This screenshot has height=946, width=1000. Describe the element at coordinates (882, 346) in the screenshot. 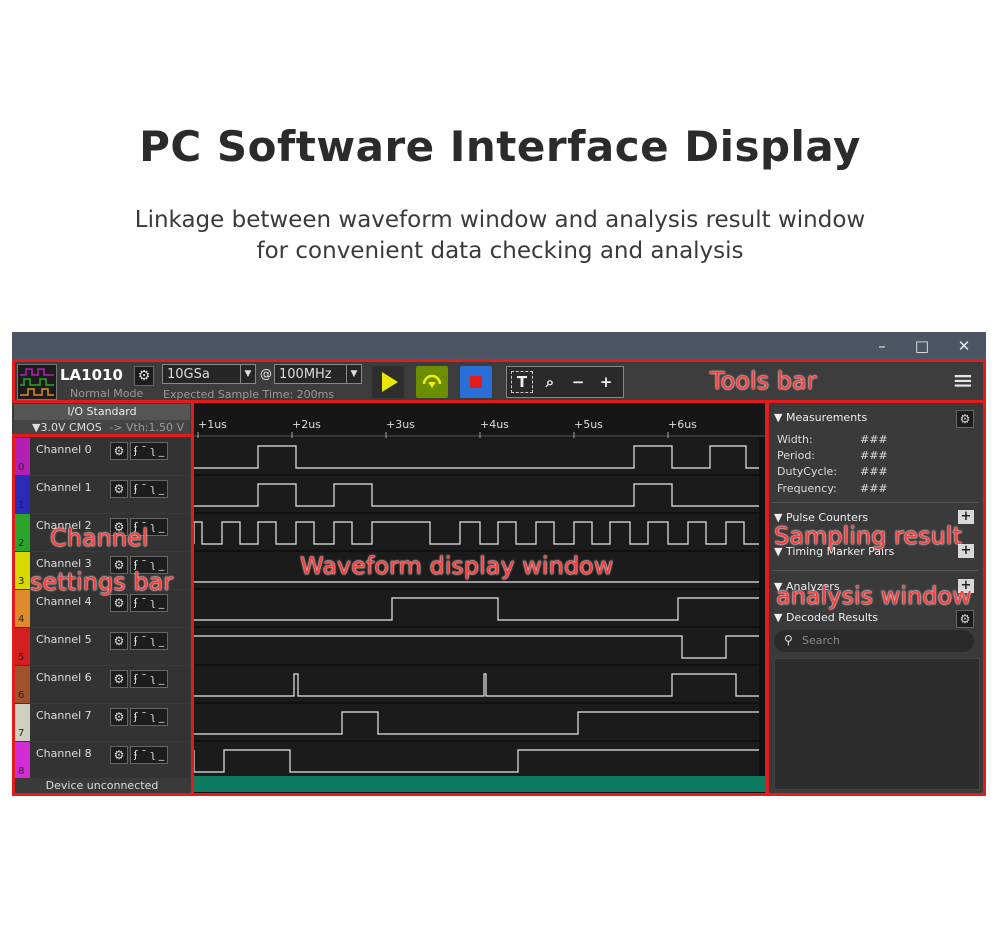

I see `minimize-button: –` at that location.